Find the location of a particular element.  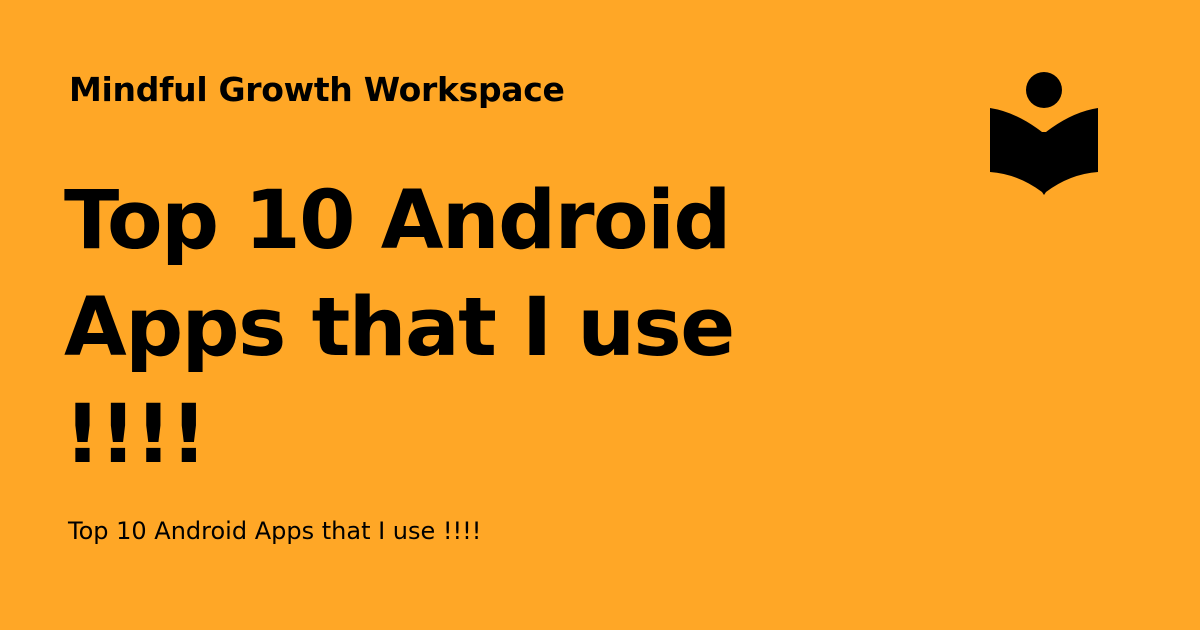

site-name: Mindful Growth Workspace is located at coordinates (317, 89).